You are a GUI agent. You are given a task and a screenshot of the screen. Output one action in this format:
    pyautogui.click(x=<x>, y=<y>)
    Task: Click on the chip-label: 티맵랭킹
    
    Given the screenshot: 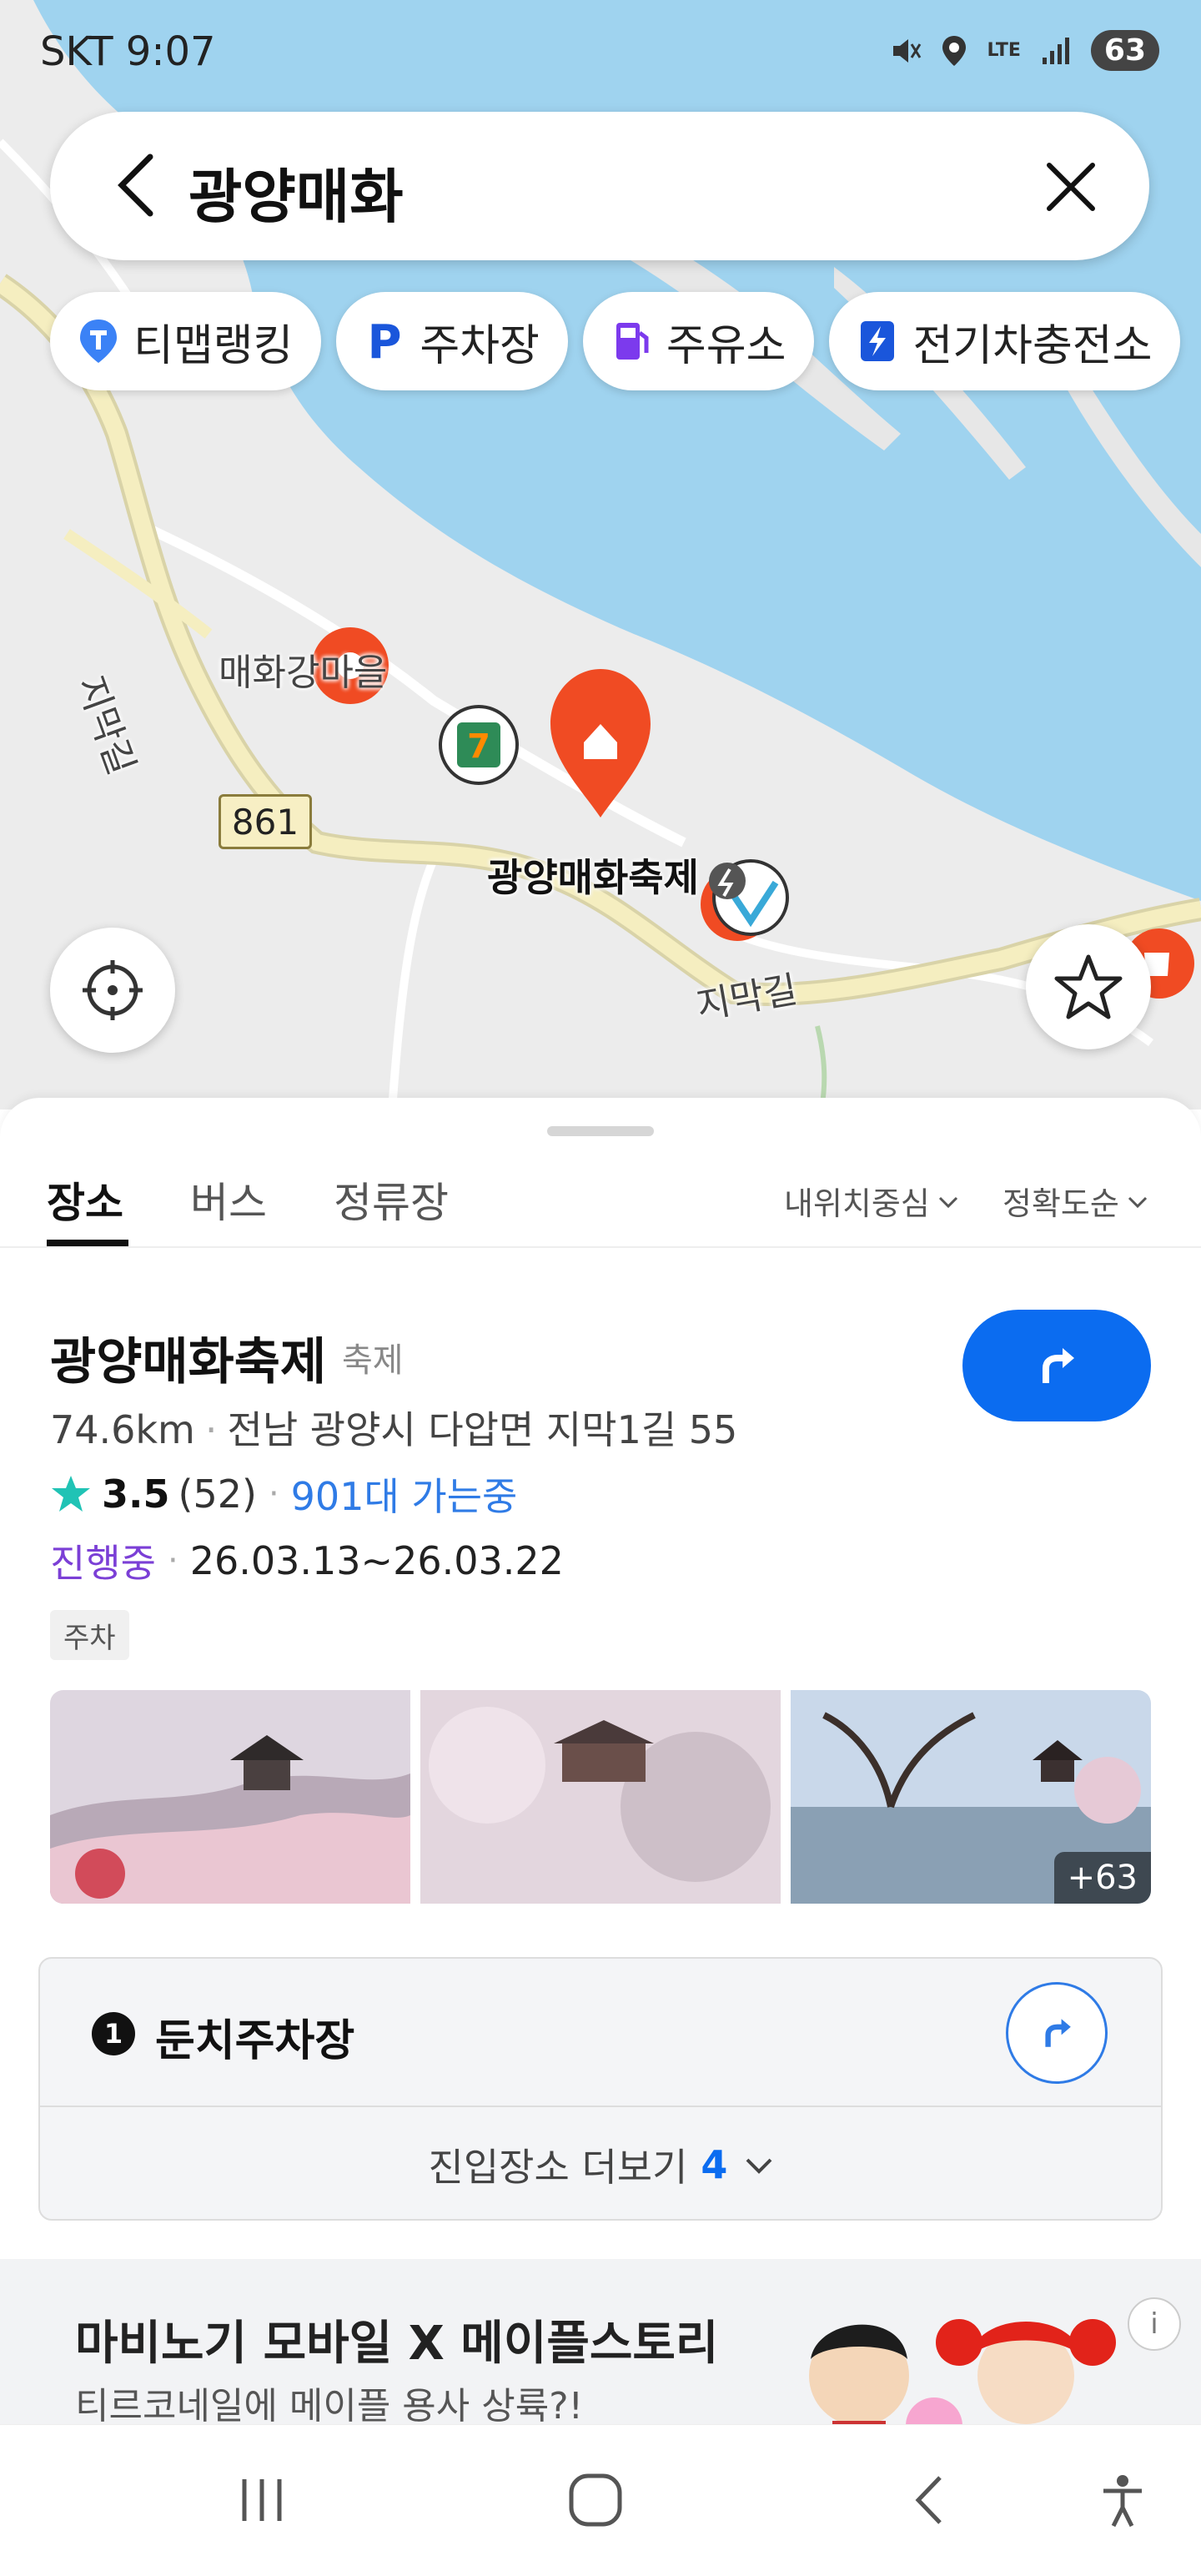 What is the action you would take?
    pyautogui.click(x=214, y=345)
    